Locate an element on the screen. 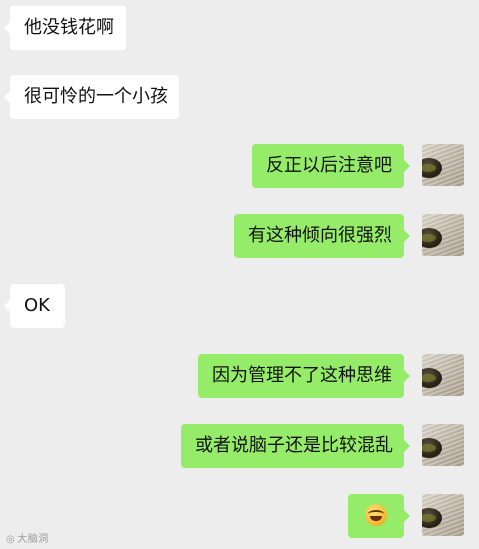 The width and height of the screenshot is (479, 549). camera-icon: ◎ is located at coordinates (11, 539).